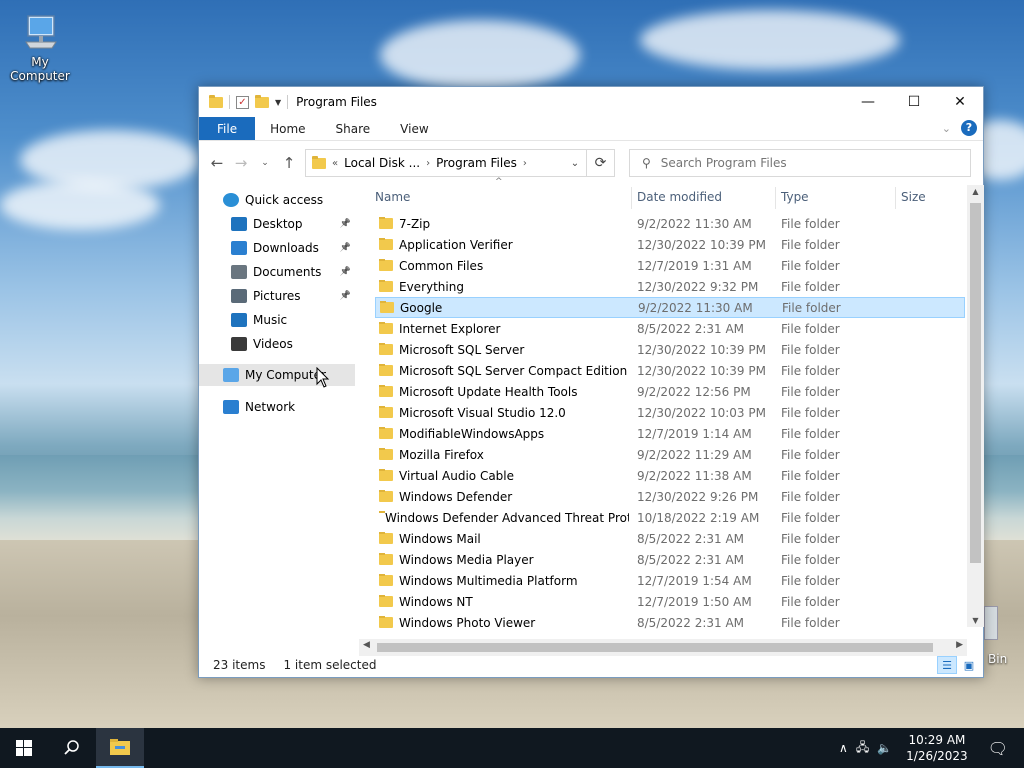 Image resolution: width=1024 pixels, height=768 pixels. What do you see at coordinates (670, 307) in the screenshot?
I see `table-row: Google 9/2/2022 11:30 AM File folder` at bounding box center [670, 307].